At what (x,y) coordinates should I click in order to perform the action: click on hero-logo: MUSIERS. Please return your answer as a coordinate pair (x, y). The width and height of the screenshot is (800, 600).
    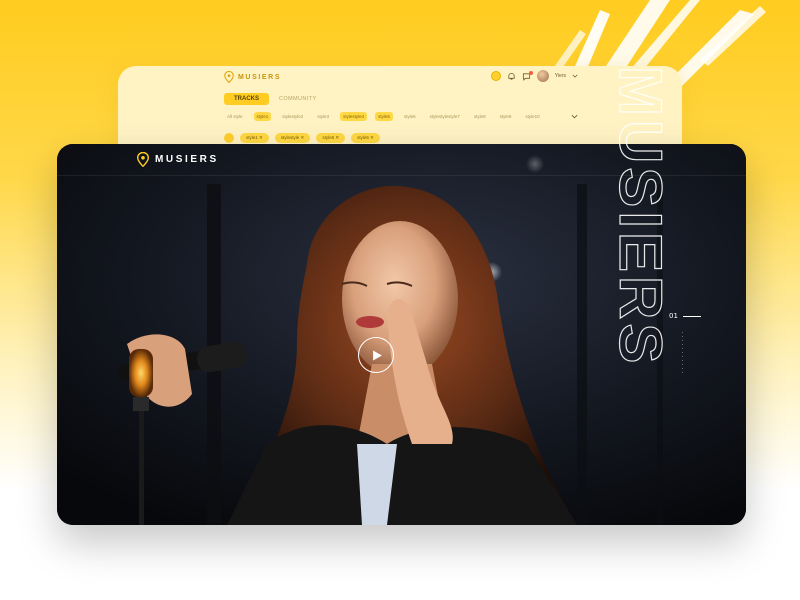
    Looking at the image, I should click on (178, 159).